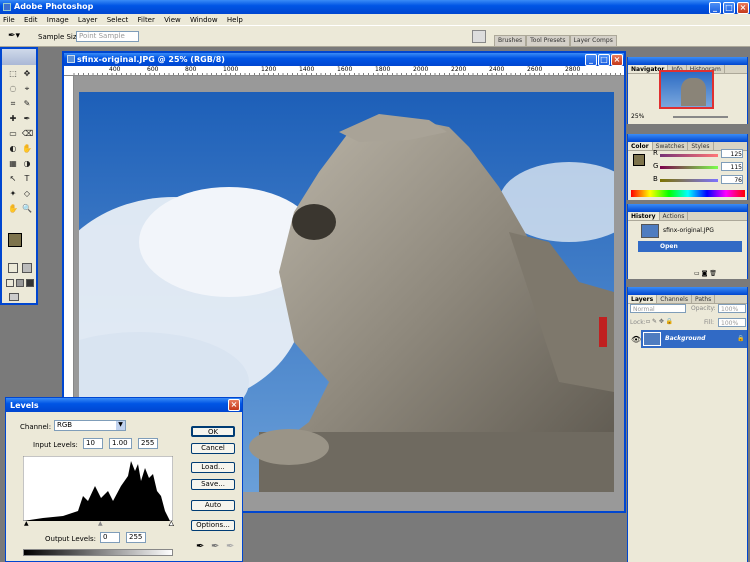 This screenshot has width=750, height=562. What do you see at coordinates (640, 146) in the screenshot?
I see `tab-color: Color` at bounding box center [640, 146].